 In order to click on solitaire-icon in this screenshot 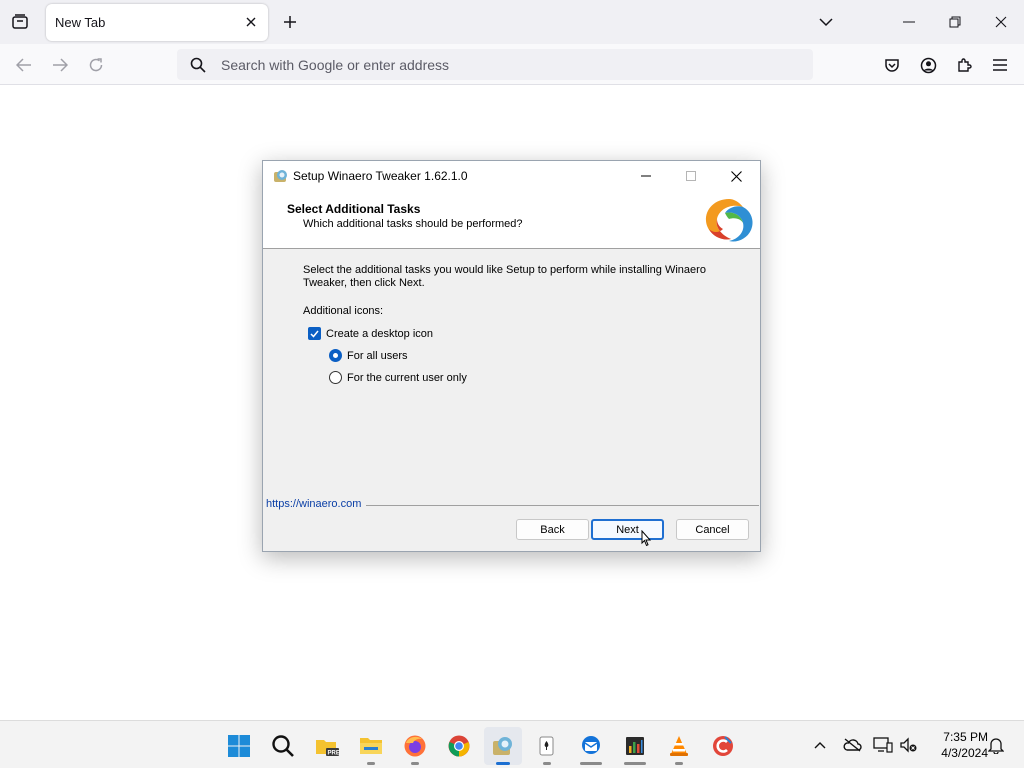, I will do `click(547, 746)`.